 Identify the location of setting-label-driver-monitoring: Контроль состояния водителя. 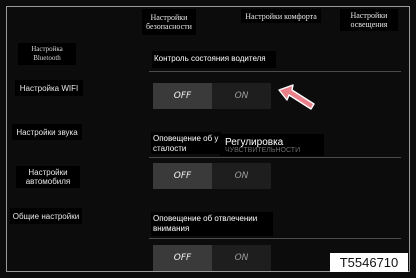
(214, 59).